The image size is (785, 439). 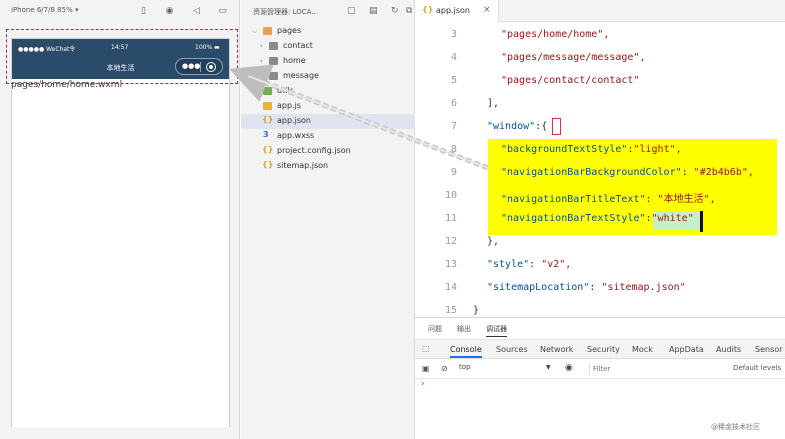 What do you see at coordinates (591, 172) in the screenshot?
I see `json-key: "navigationBarBackgroundColor"` at bounding box center [591, 172].